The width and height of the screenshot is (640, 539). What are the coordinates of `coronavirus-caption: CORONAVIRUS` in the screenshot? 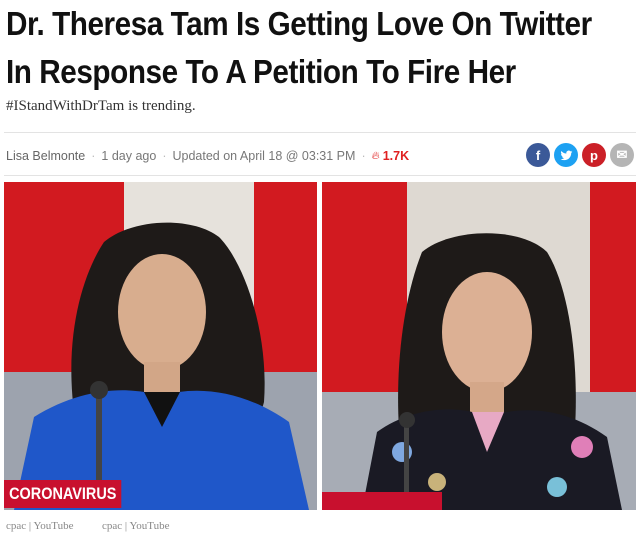 It's located at (63, 494).